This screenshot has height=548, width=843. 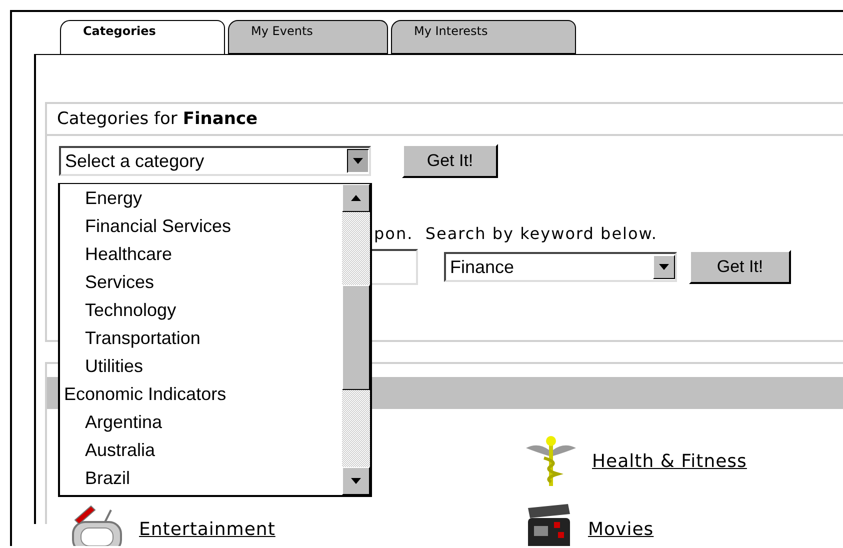 I want to click on category-link: Health & Fitness, so click(x=669, y=461).